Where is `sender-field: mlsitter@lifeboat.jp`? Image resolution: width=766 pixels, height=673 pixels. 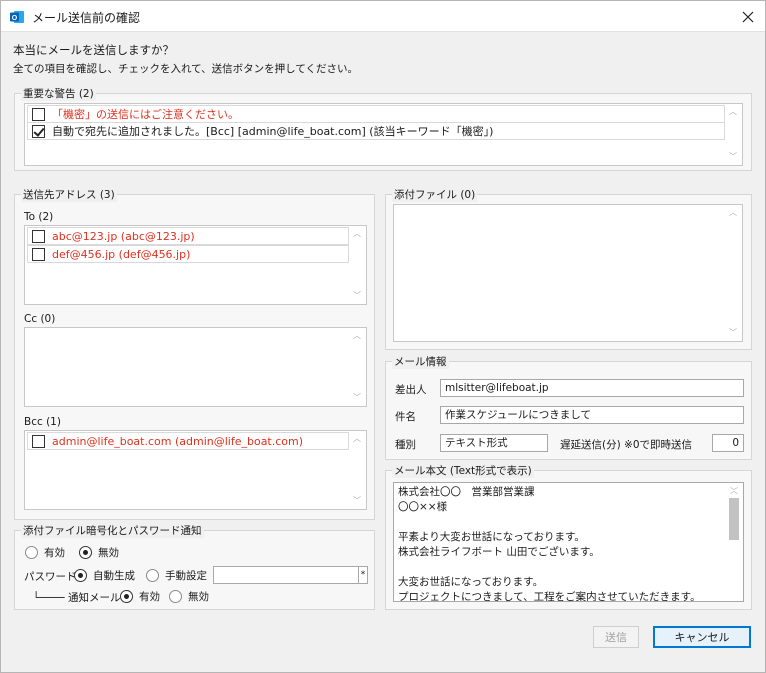 sender-field: mlsitter@lifeboat.jp is located at coordinates (592, 388).